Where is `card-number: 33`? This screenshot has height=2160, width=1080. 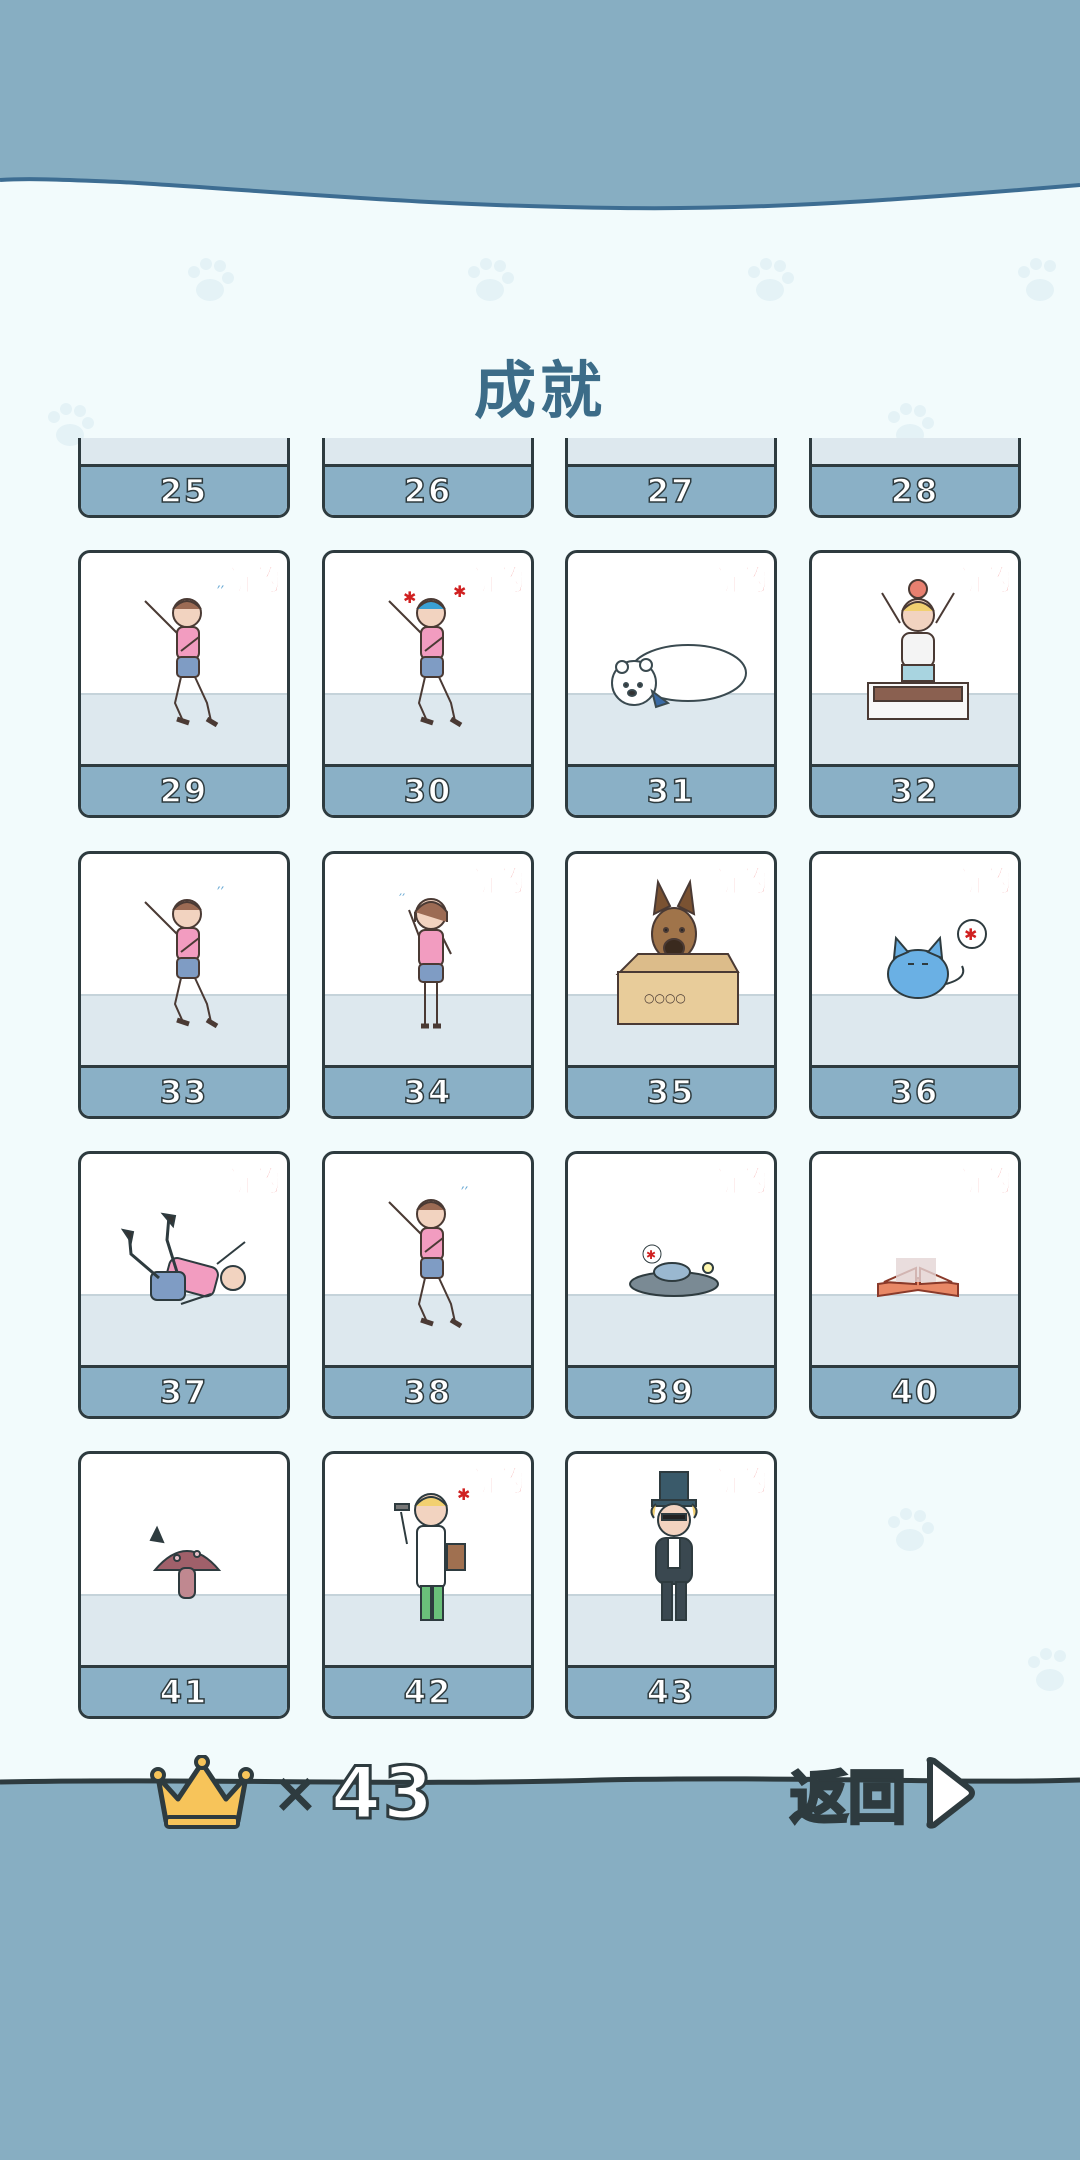
card-number: 33 is located at coordinates (184, 1090).